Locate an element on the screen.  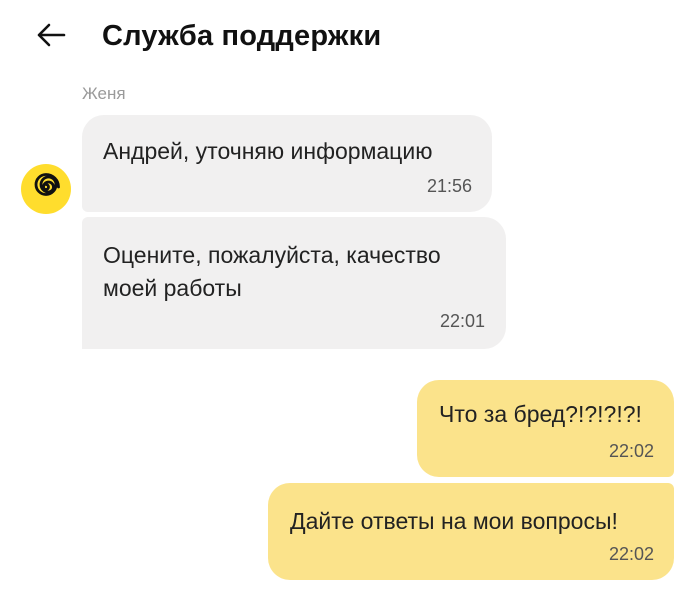
top-bar: Служба поддержки is located at coordinates (350, 39).